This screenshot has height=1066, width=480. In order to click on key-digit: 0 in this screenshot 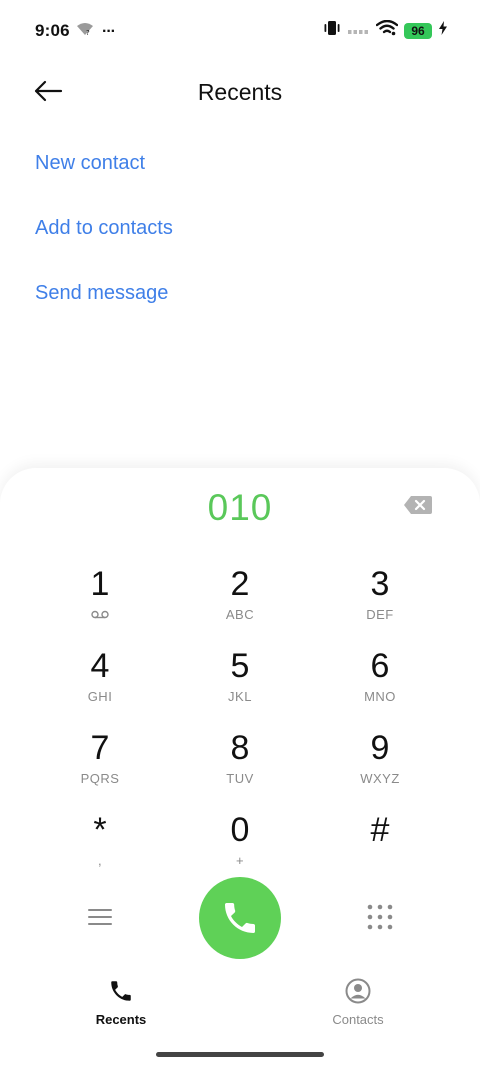, I will do `click(240, 830)`.